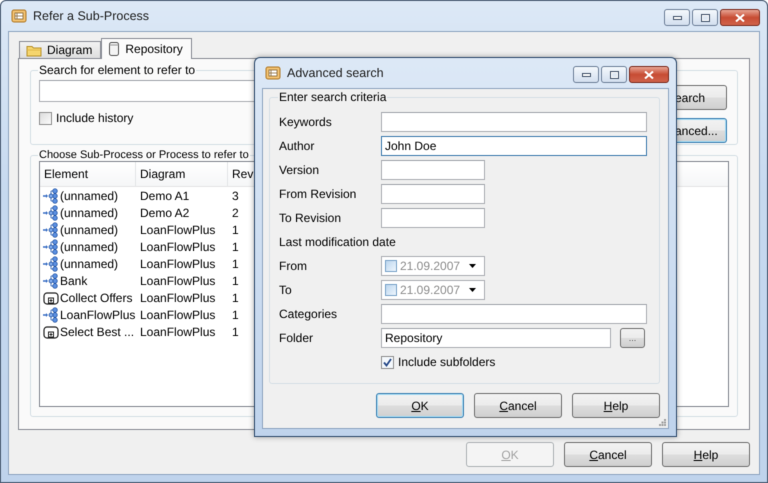  What do you see at coordinates (306, 122) in the screenshot?
I see `field-label: Keywords` at bounding box center [306, 122].